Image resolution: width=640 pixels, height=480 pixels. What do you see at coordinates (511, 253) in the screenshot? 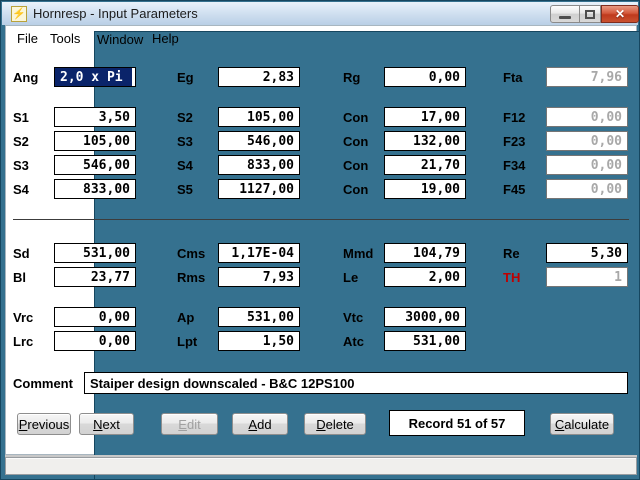
I see `param-re-label: Re` at bounding box center [511, 253].